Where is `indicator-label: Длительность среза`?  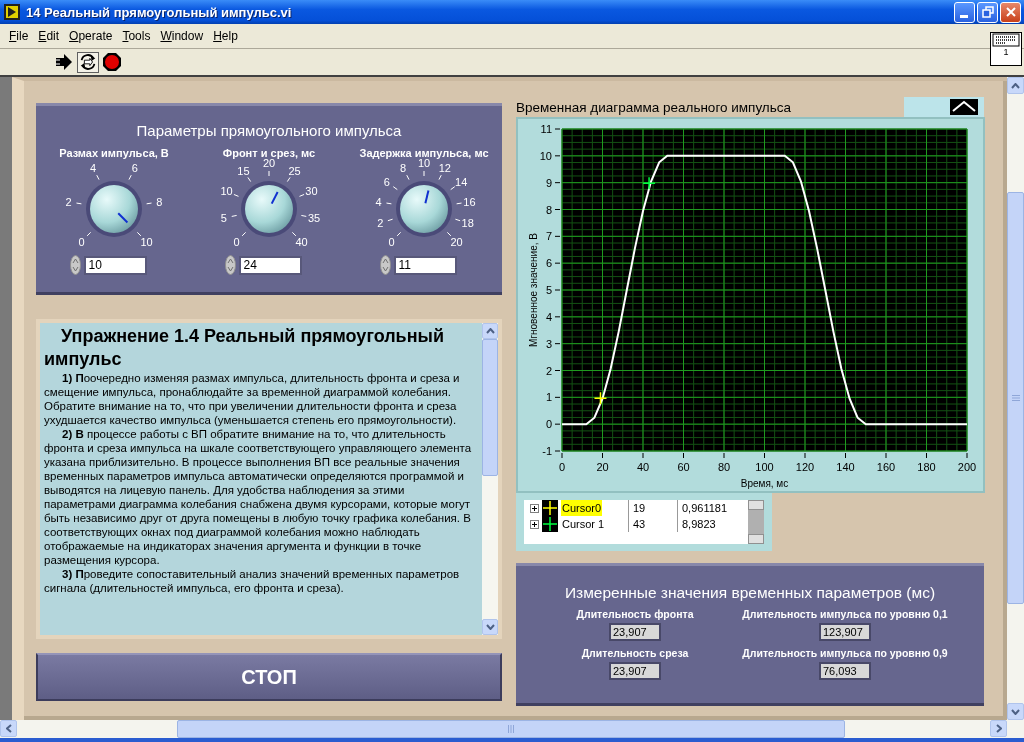 indicator-label: Длительность среза is located at coordinates (635, 653).